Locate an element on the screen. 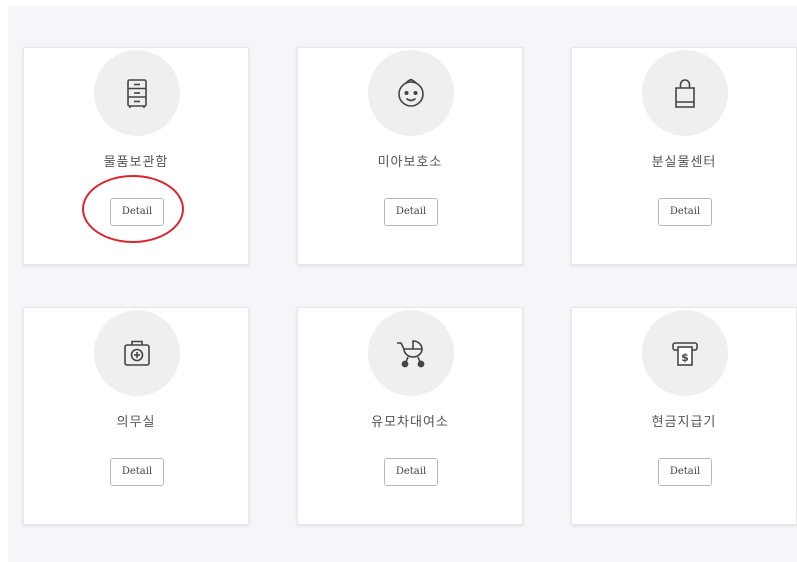 The height and width of the screenshot is (562, 797). service-card-stroller-rental: 유모차대여소 Detail is located at coordinates (410, 416).